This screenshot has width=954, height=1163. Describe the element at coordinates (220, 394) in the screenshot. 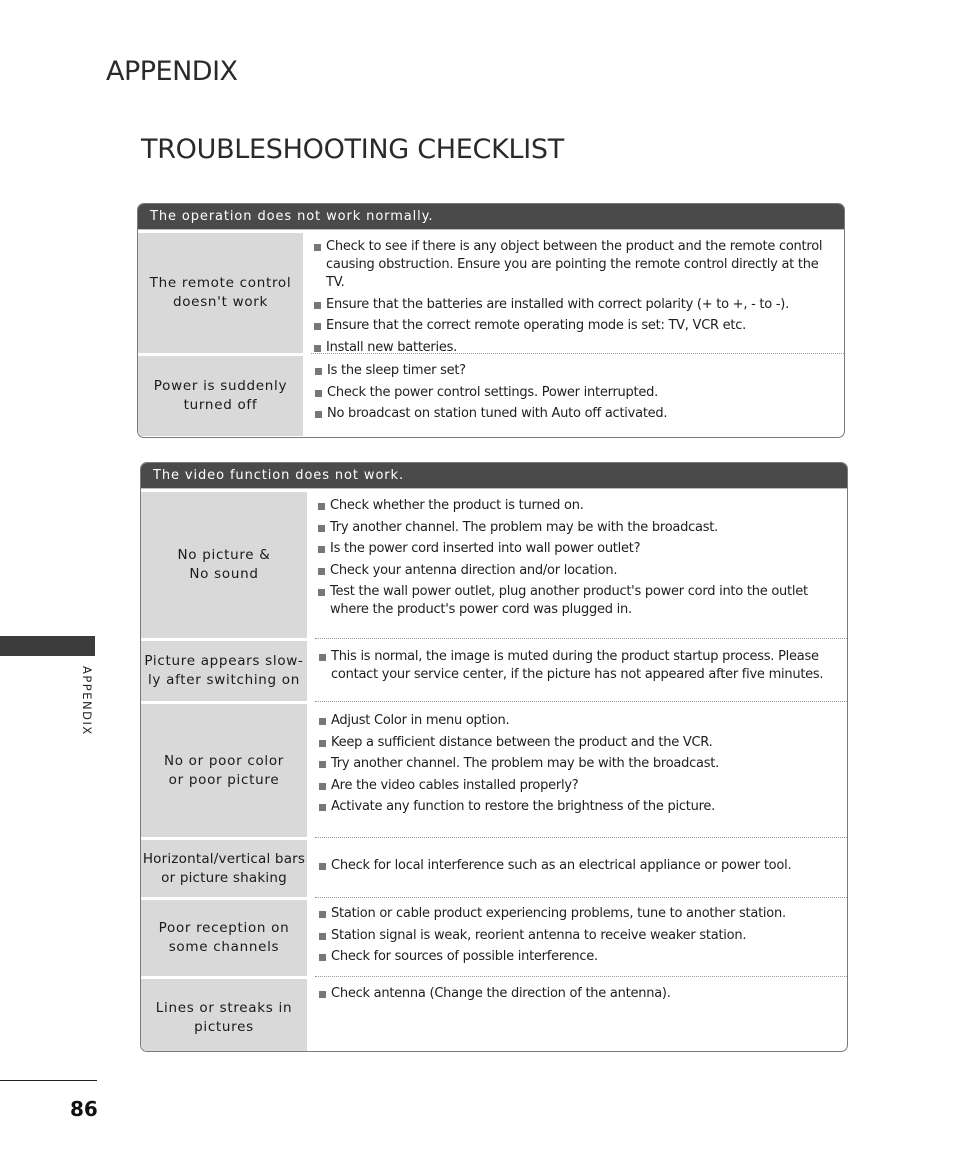

I see `problem-label: Power is suddenly turned off` at that location.